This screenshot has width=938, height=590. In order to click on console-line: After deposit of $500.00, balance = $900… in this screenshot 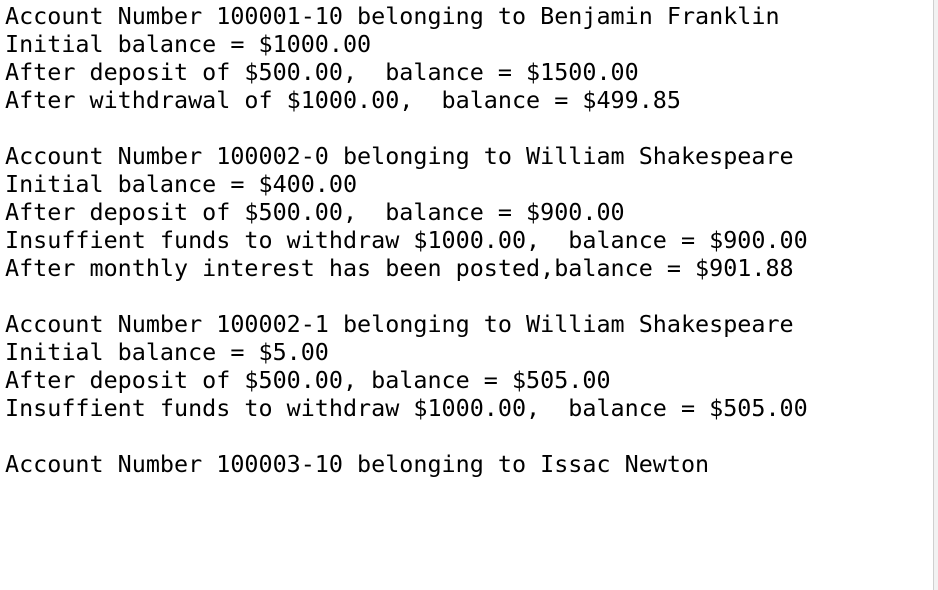, I will do `click(315, 212)`.